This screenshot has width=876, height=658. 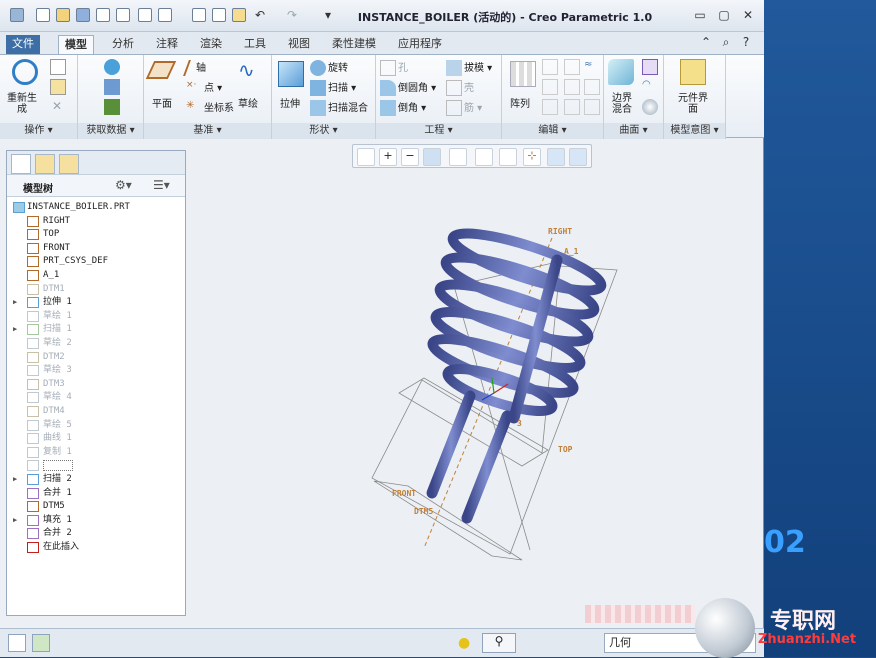 I want to click on offset-icon, so click(x=572, y=107).